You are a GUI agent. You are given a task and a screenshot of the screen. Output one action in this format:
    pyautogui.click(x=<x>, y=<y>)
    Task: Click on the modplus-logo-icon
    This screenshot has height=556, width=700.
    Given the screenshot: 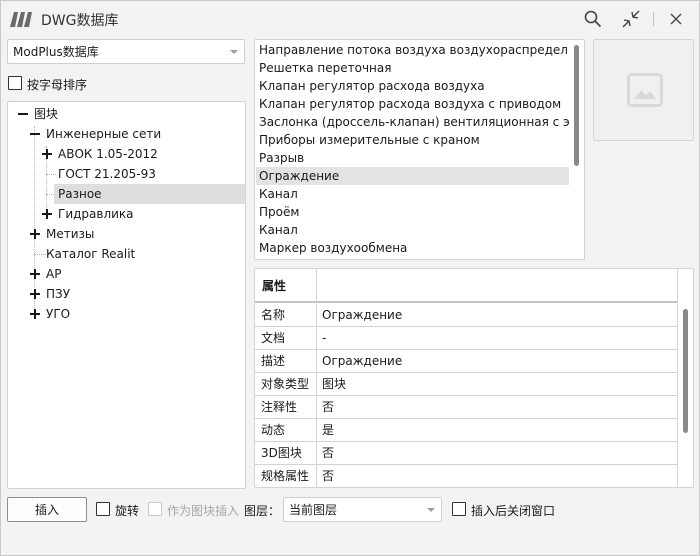 What is the action you would take?
    pyautogui.click(x=21, y=19)
    